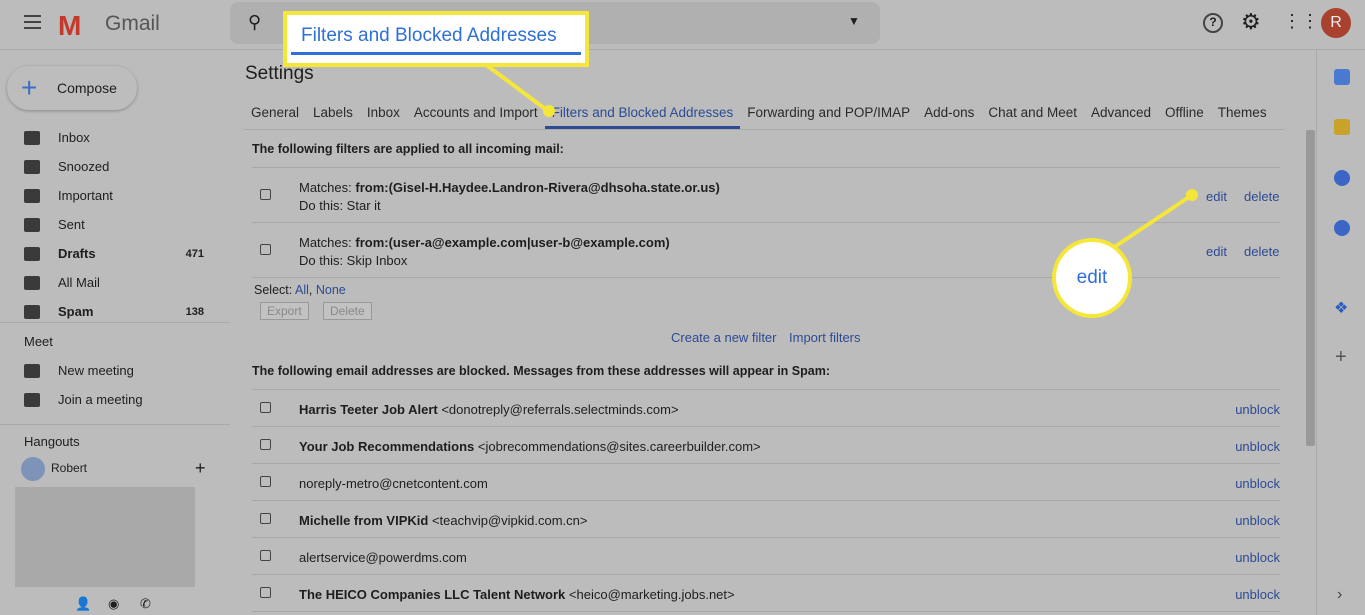  Describe the element at coordinates (1092, 278) in the screenshot. I see `edit-callout: edit` at that location.